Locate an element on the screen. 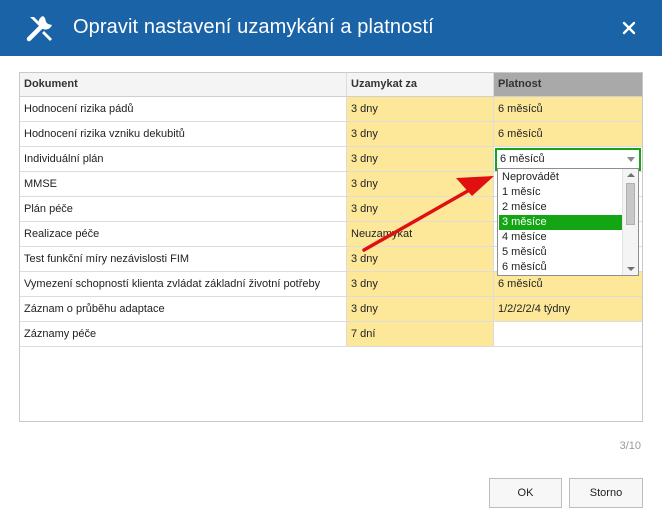 The height and width of the screenshot is (524, 662). dialog-title: Opravit nastavení uzamykání a platností is located at coordinates (253, 27).